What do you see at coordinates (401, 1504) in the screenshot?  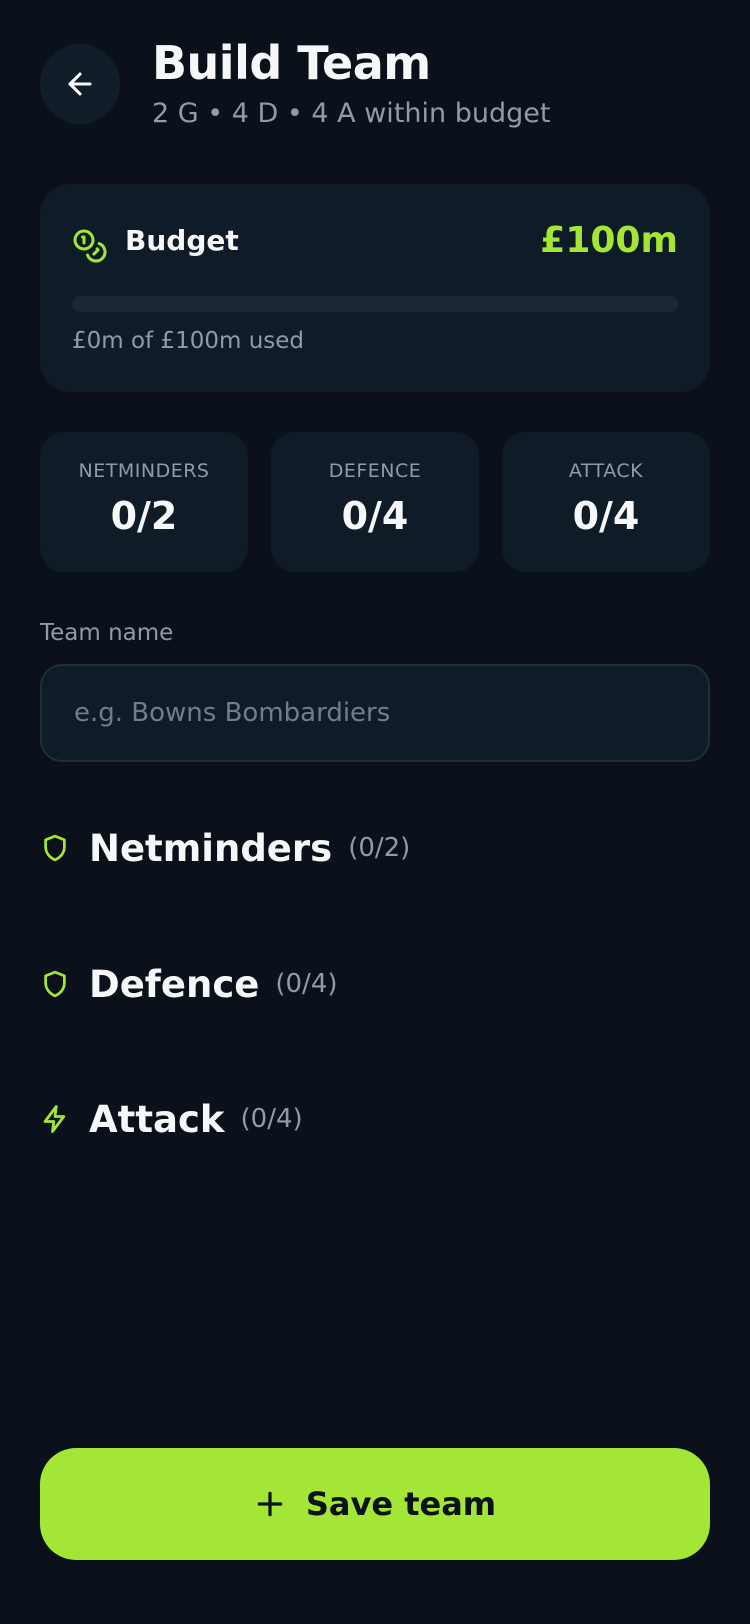 I see `save-team-label: Save team` at bounding box center [401, 1504].